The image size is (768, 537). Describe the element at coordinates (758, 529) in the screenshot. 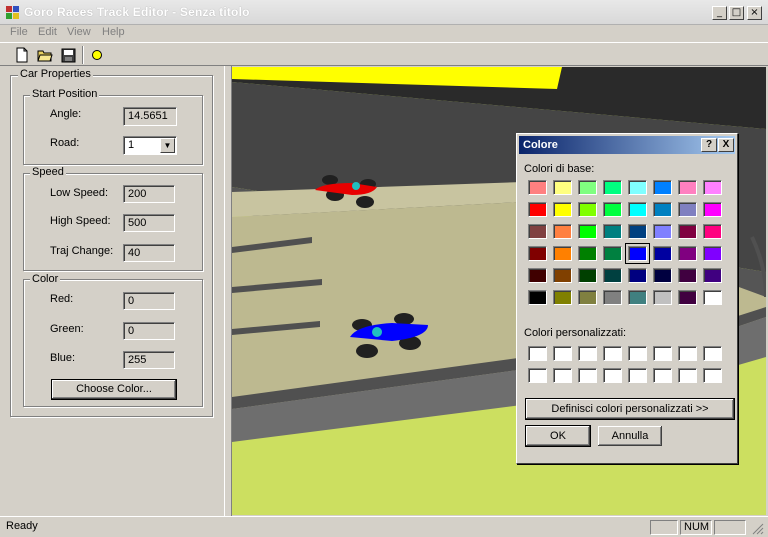

I see `resize-grip-icon` at that location.